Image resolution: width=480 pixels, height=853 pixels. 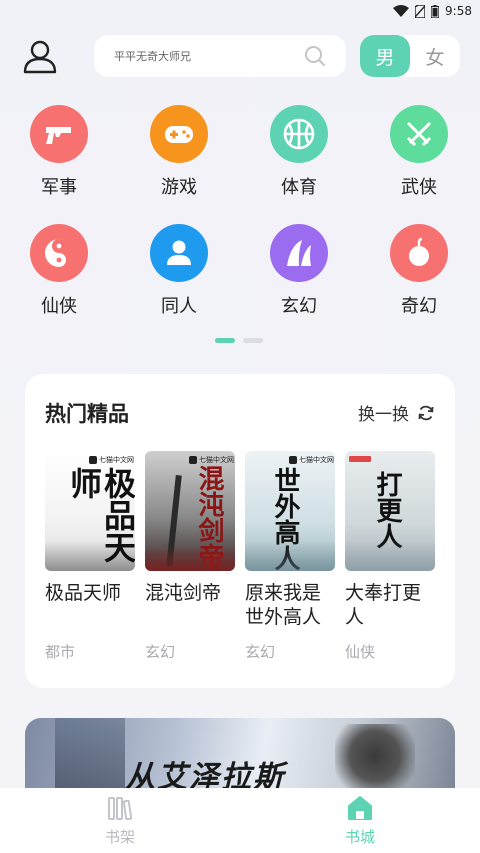 I want to click on page-indicator, so click(x=239, y=340).